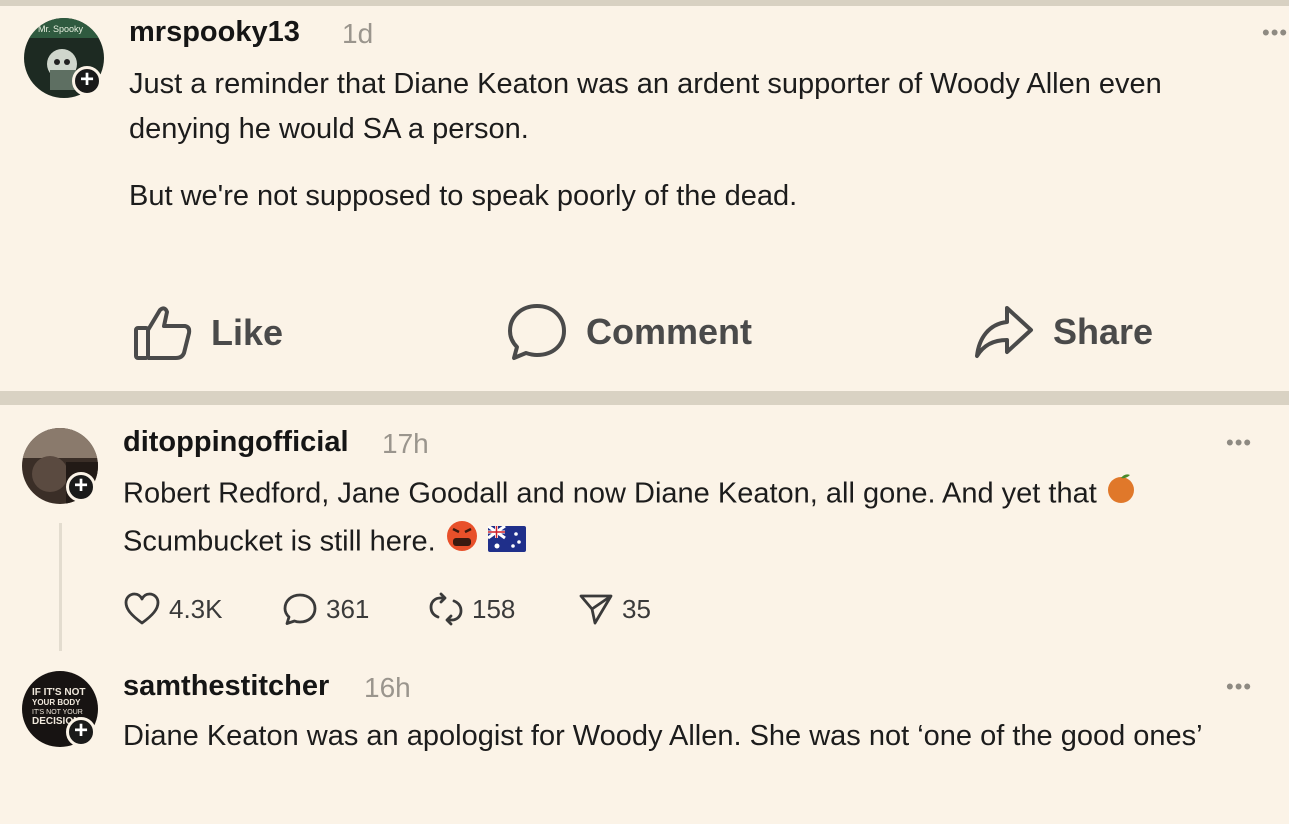 The height and width of the screenshot is (824, 1289). Describe the element at coordinates (60, 587) in the screenshot. I see `thread-line` at that location.